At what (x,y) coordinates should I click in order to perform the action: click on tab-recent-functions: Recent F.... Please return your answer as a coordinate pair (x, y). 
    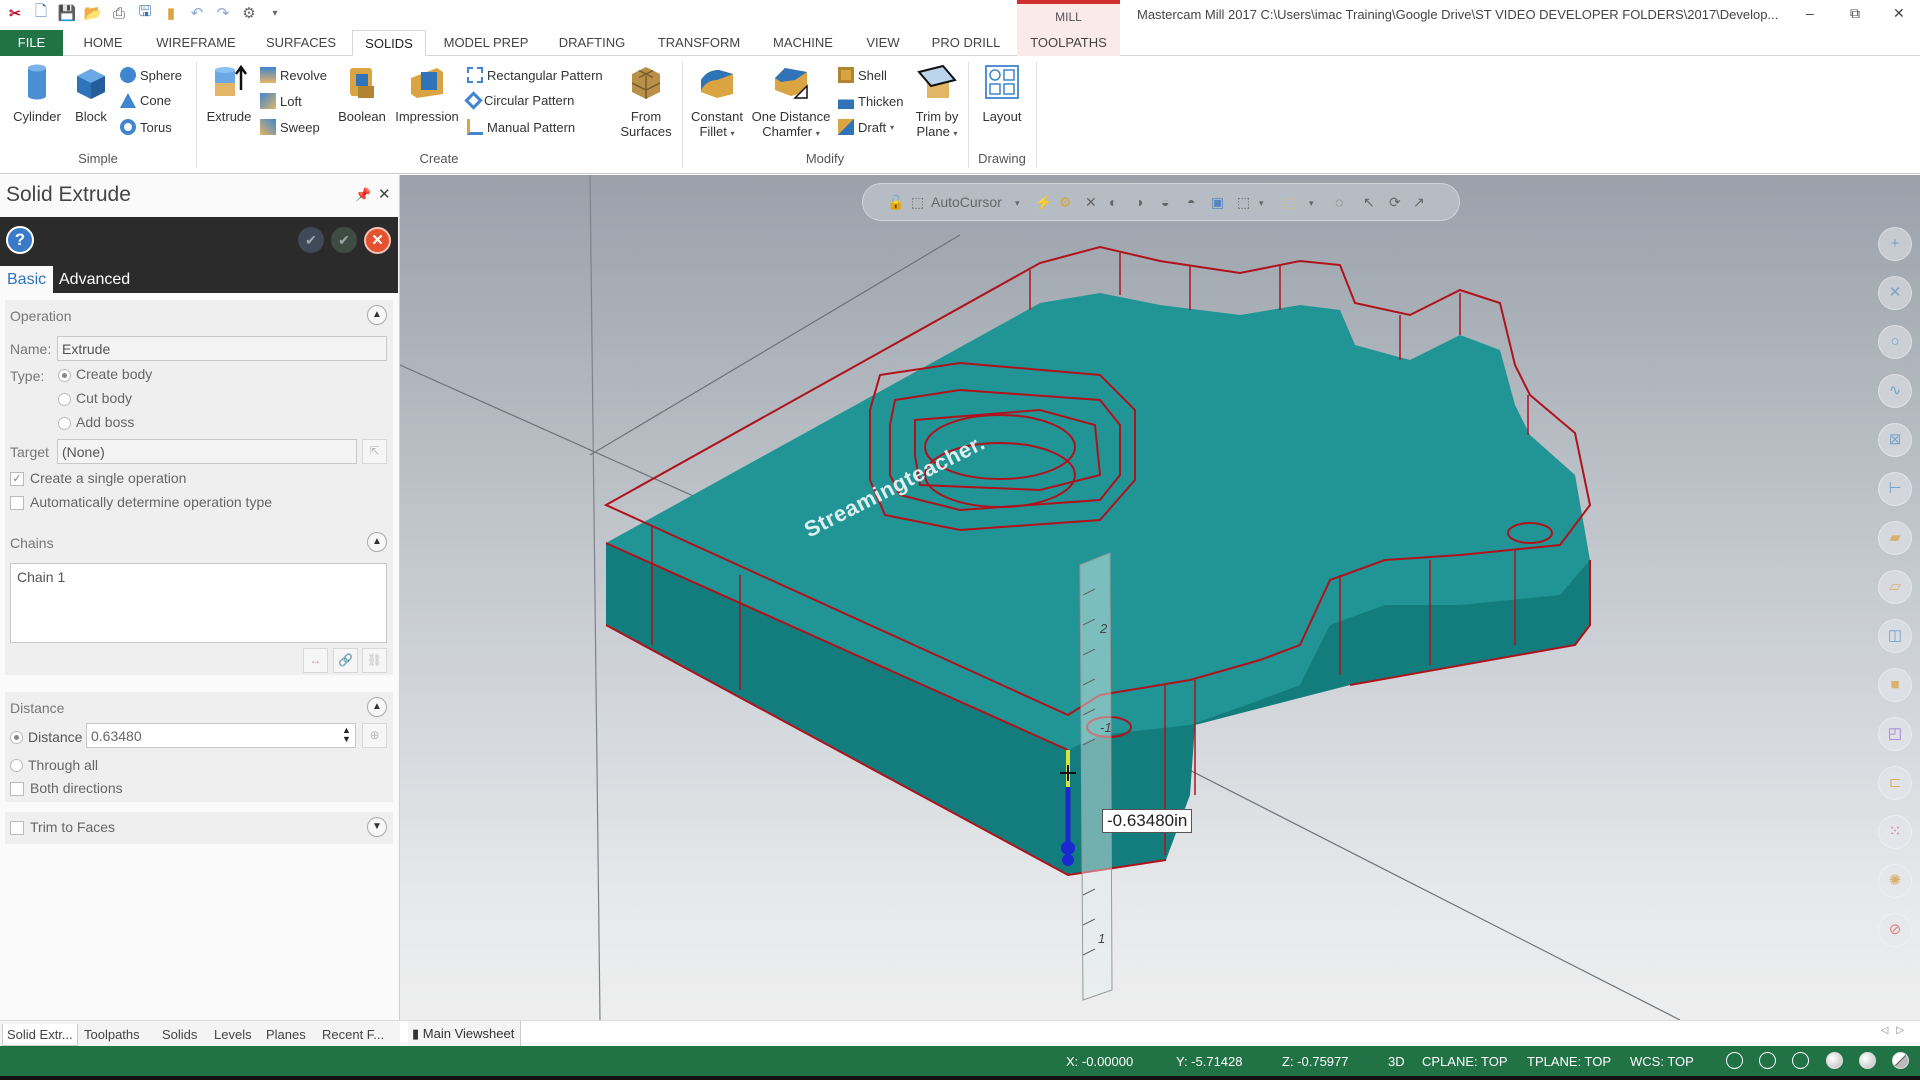
    Looking at the image, I should click on (353, 1035).